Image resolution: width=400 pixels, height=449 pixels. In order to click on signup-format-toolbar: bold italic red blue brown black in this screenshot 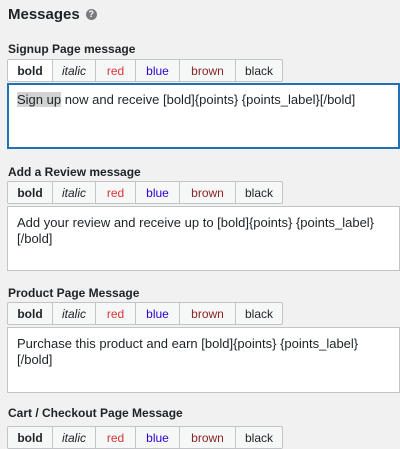, I will do `click(145, 70)`.